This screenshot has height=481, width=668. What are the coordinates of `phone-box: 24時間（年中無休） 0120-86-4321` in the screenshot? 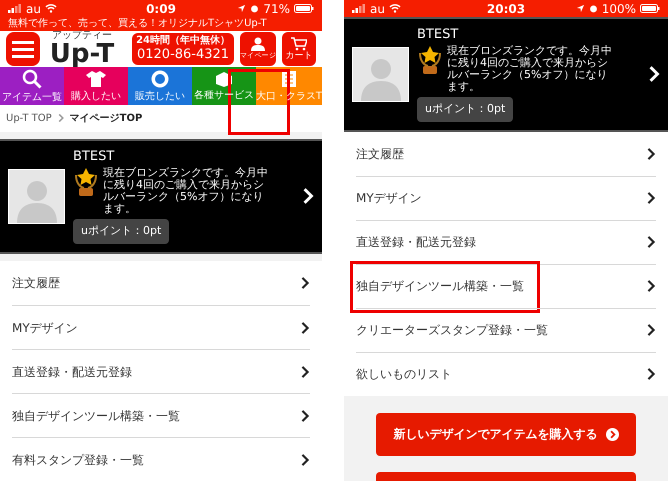 It's located at (183, 49).